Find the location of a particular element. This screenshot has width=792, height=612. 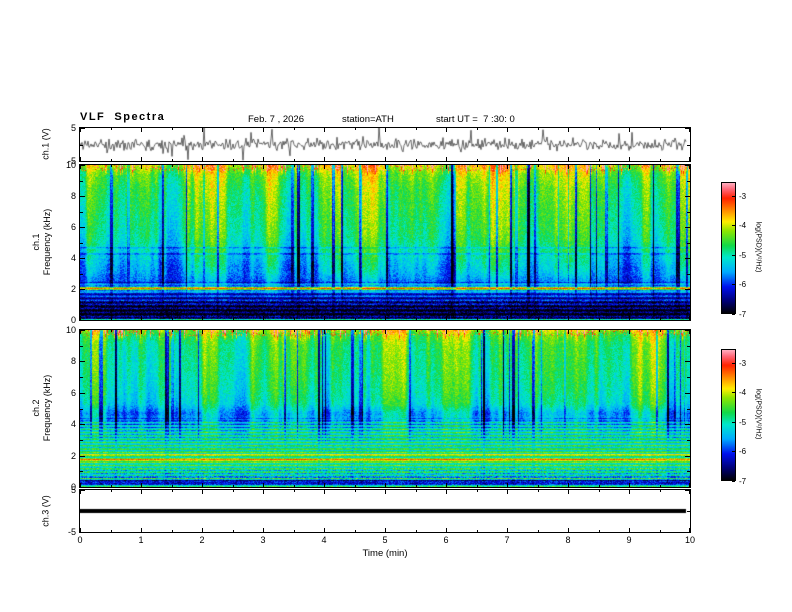

colorbar-1-label: log(PSD)(V²/Hz) is located at coordinates (758, 247).